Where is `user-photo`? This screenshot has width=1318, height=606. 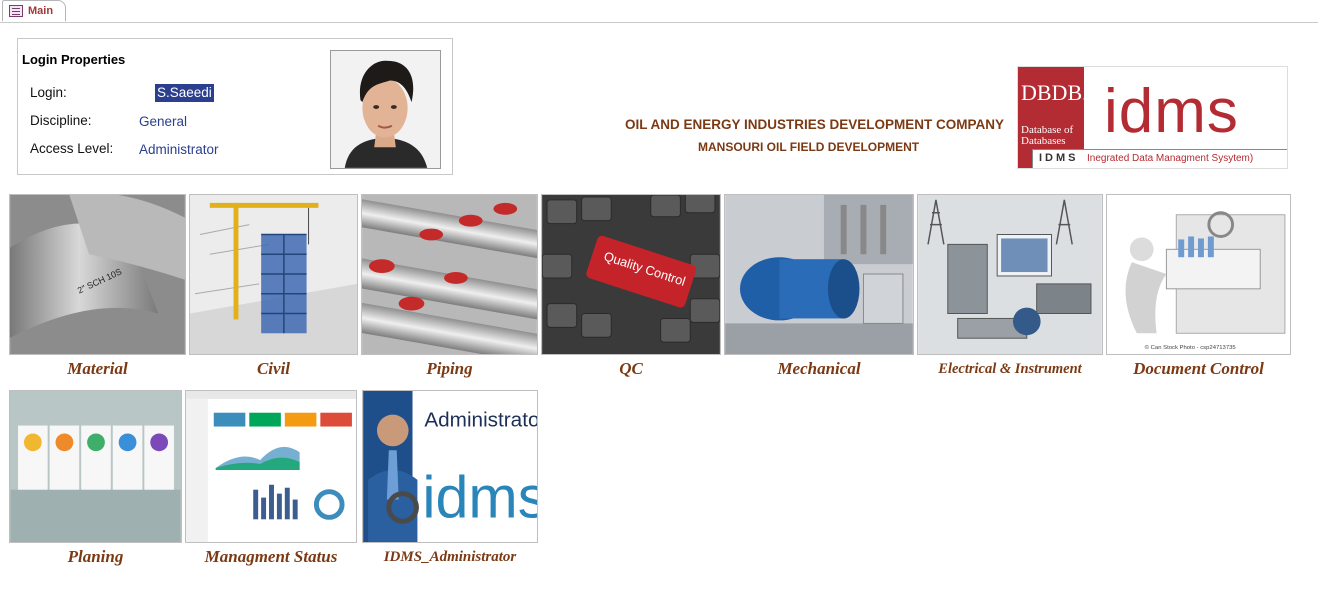 user-photo is located at coordinates (385, 109).